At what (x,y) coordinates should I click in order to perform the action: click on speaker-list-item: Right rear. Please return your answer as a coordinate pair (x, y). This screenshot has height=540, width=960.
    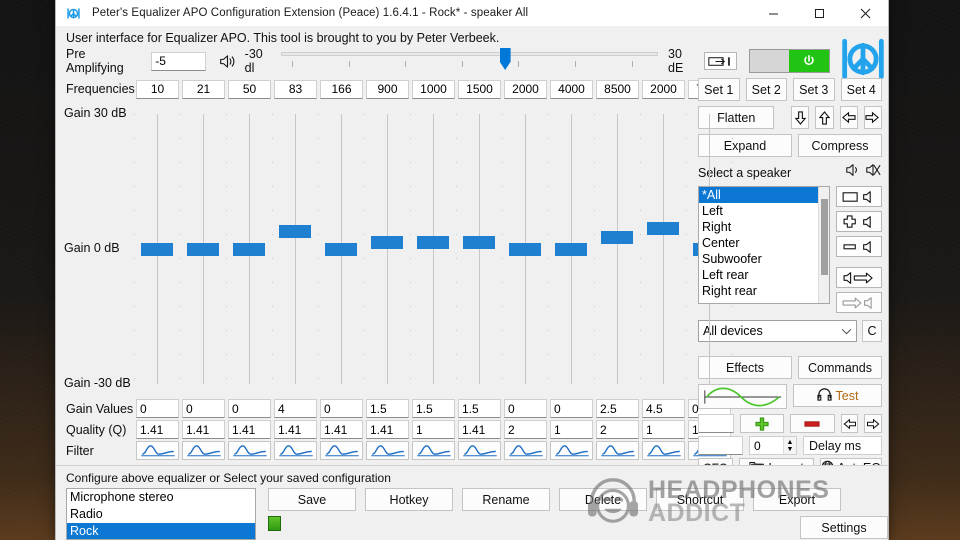
    Looking at the image, I should click on (764, 291).